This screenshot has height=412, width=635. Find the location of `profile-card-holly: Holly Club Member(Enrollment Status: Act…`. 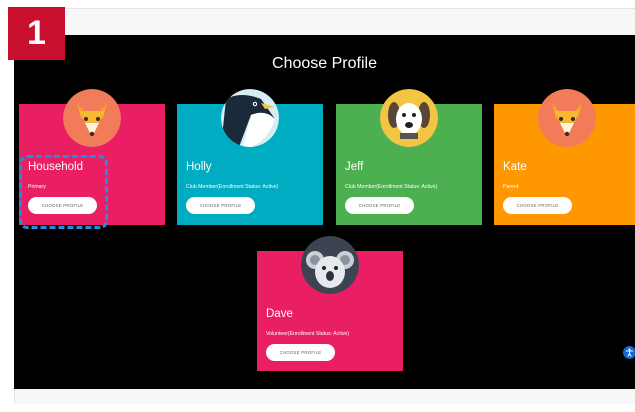

profile-card-holly: Holly Club Member(Enrollment Status: Act… is located at coordinates (250, 157).